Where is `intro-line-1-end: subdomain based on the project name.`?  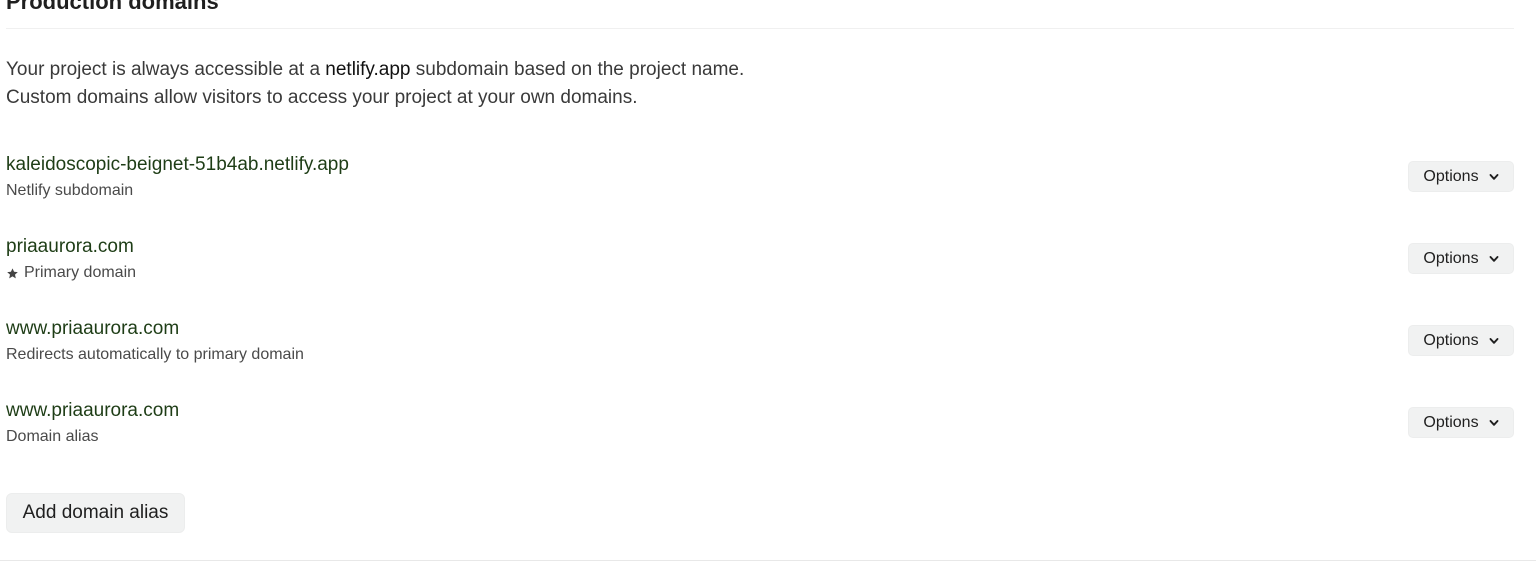 intro-line-1-end: subdomain based on the project name. is located at coordinates (577, 69).